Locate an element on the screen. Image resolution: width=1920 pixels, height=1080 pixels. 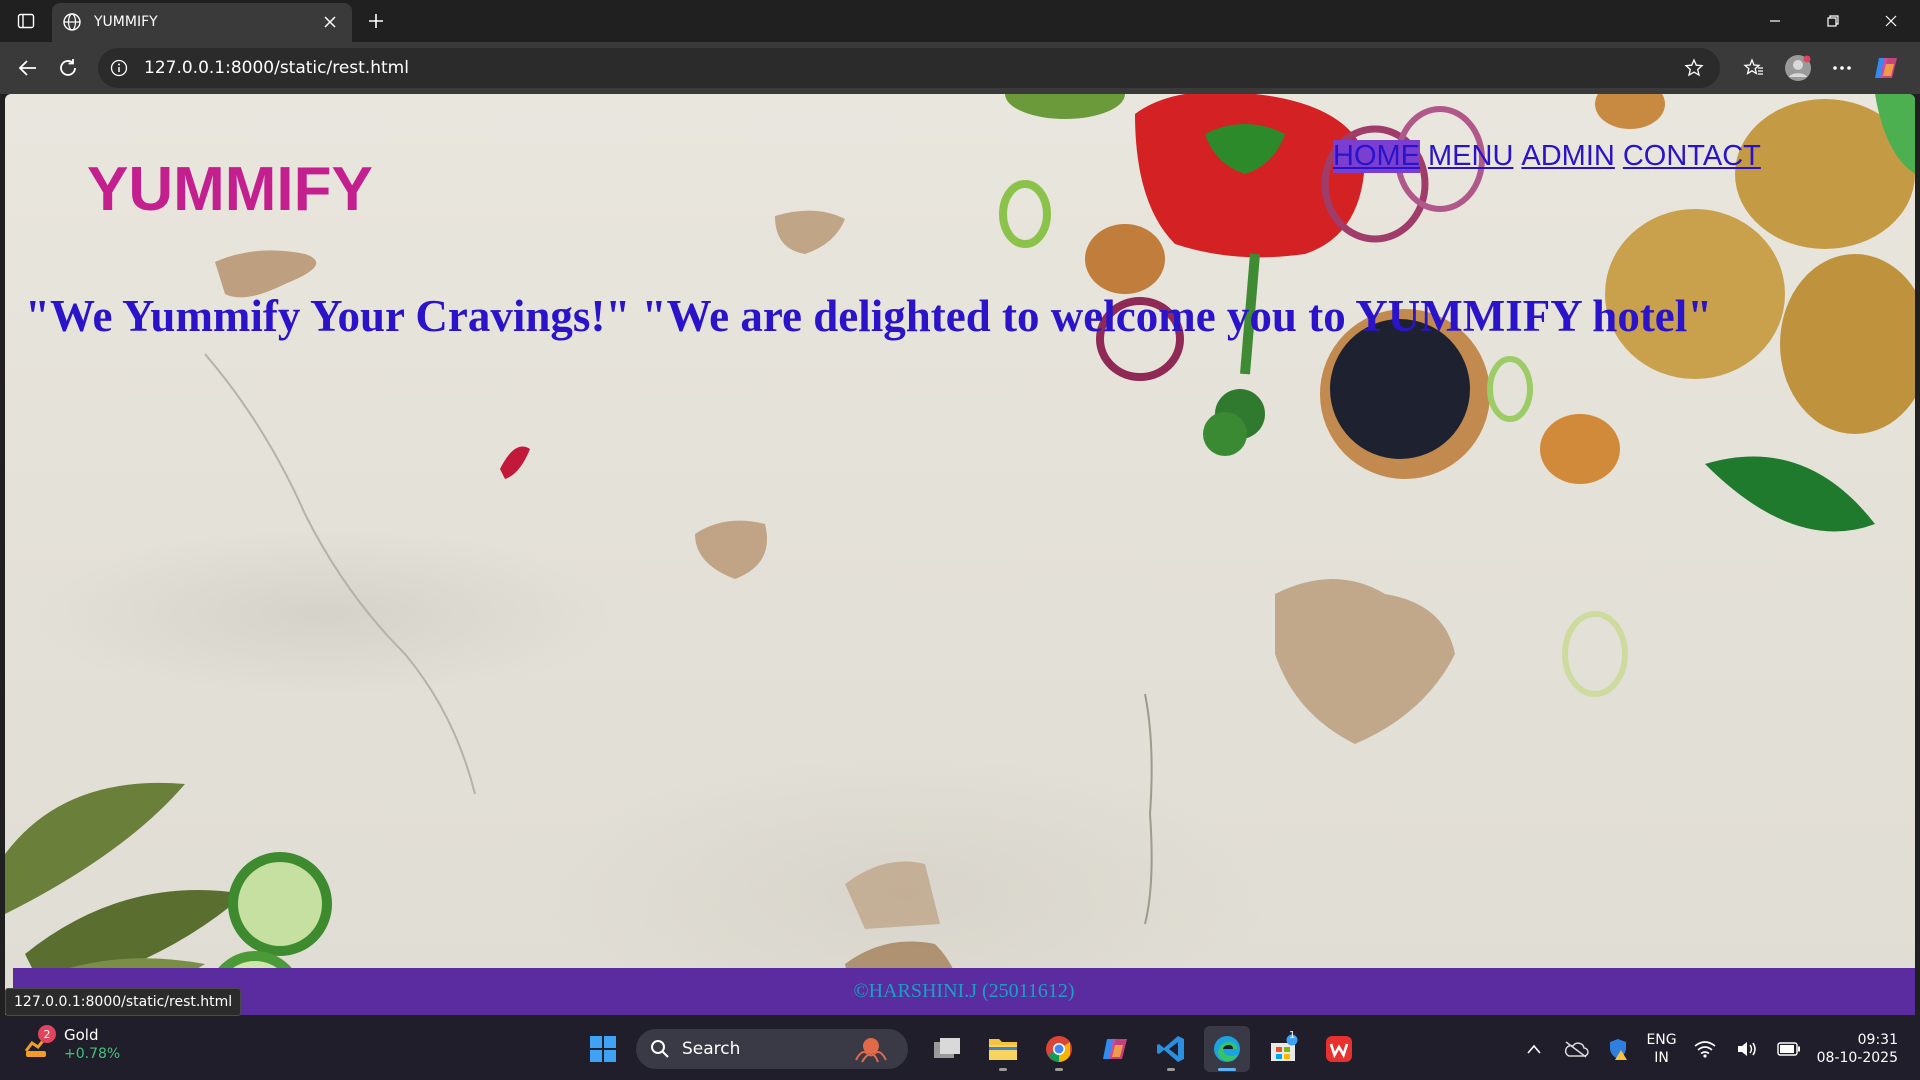
weather-market-widget: 2 Gold +0.78% is located at coordinates (71, 1044).